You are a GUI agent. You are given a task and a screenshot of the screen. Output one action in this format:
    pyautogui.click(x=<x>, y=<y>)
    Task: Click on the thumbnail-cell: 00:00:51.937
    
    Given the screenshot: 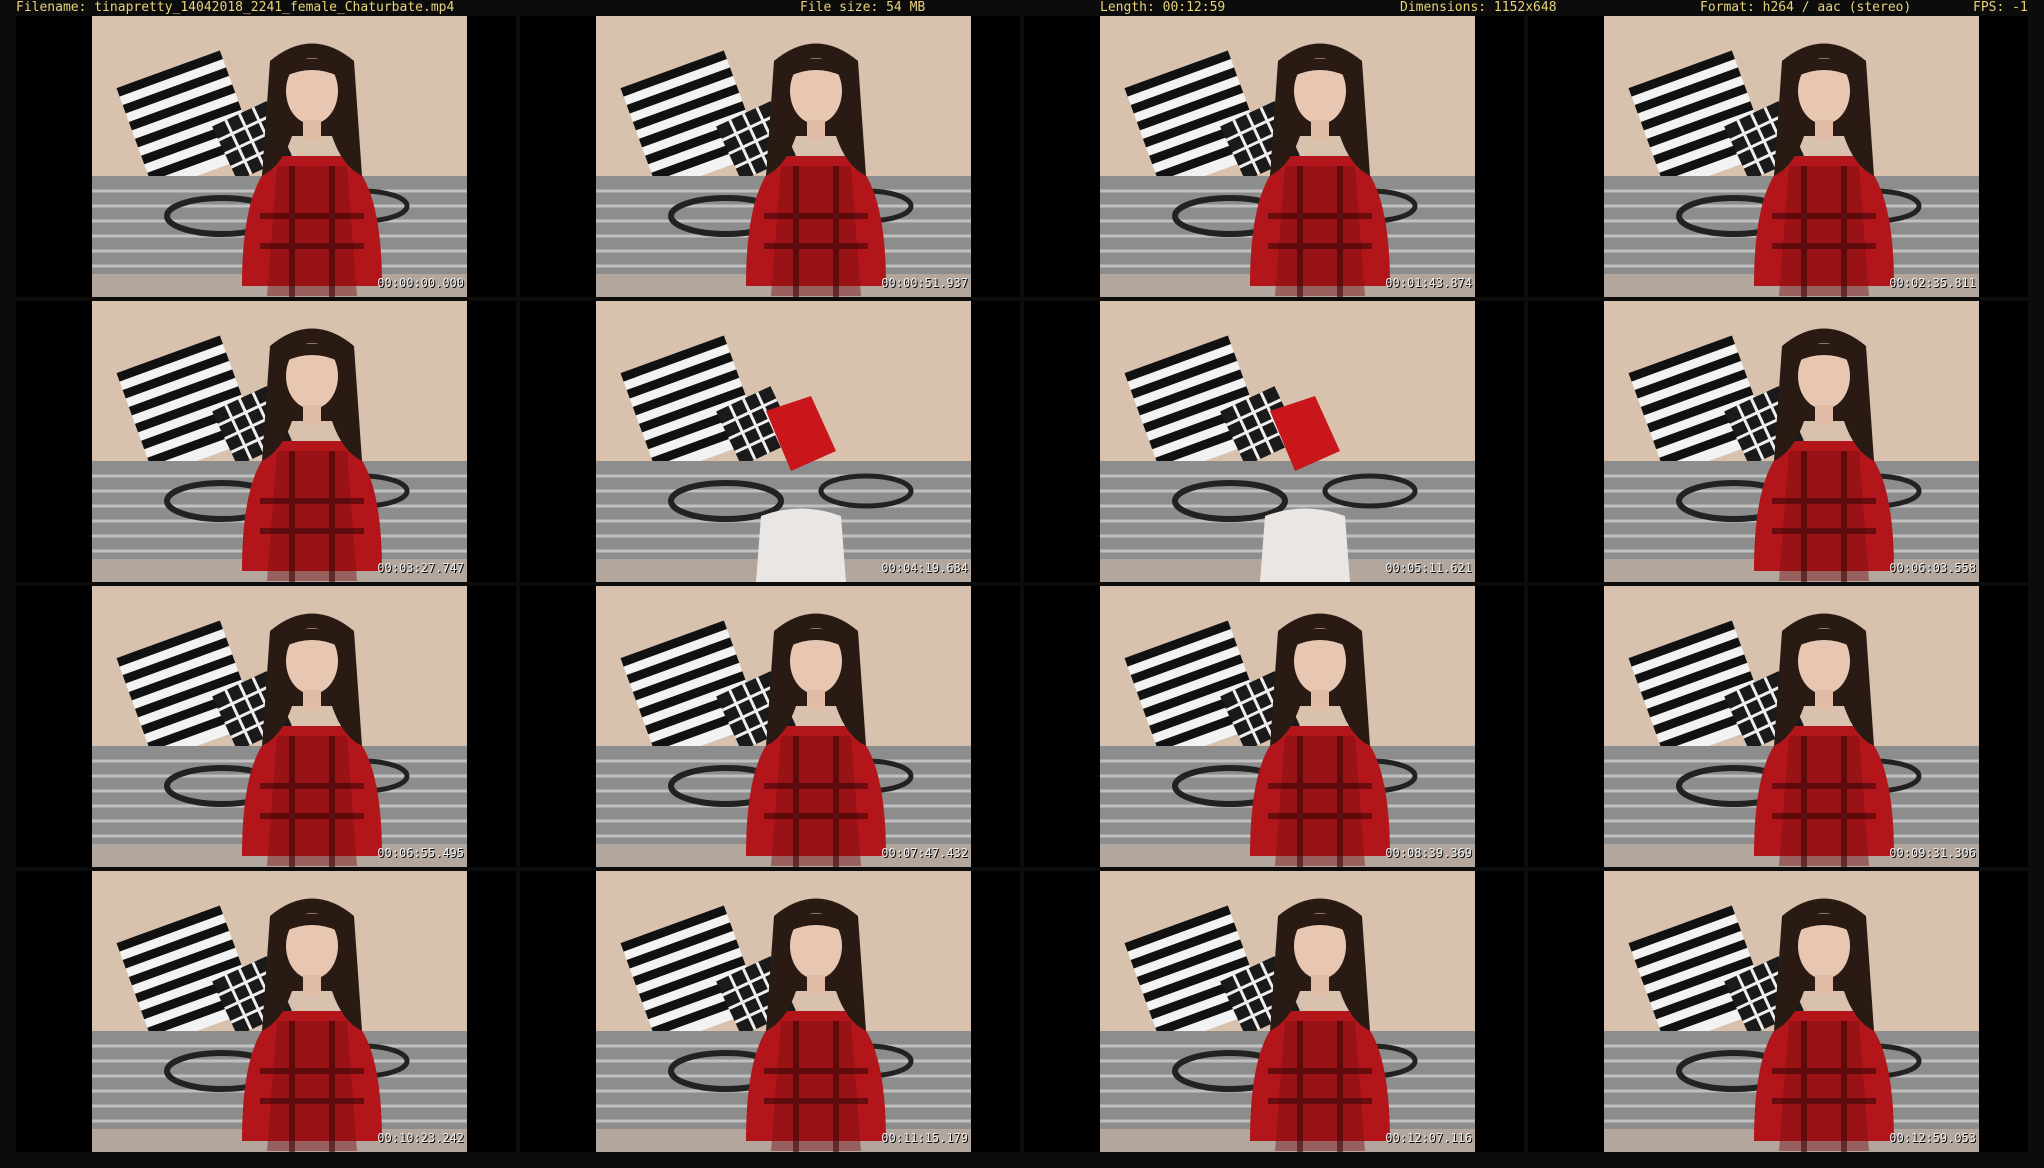 What is the action you would take?
    pyautogui.click(x=770, y=156)
    